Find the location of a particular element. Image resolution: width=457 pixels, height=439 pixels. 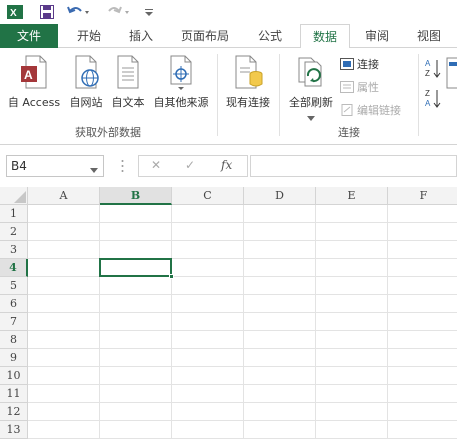

connections-button: 连接 is located at coordinates (359, 64).